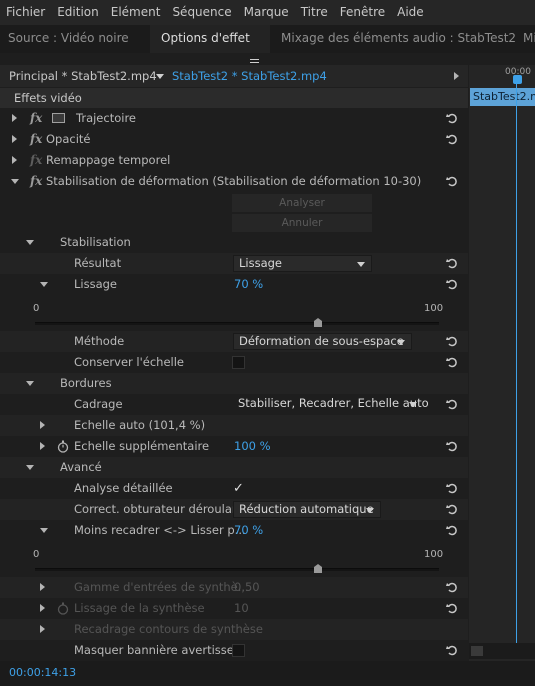 Image resolution: width=535 pixels, height=686 pixels. What do you see at coordinates (78, 12) in the screenshot?
I see `menu-edition: Edition` at bounding box center [78, 12].